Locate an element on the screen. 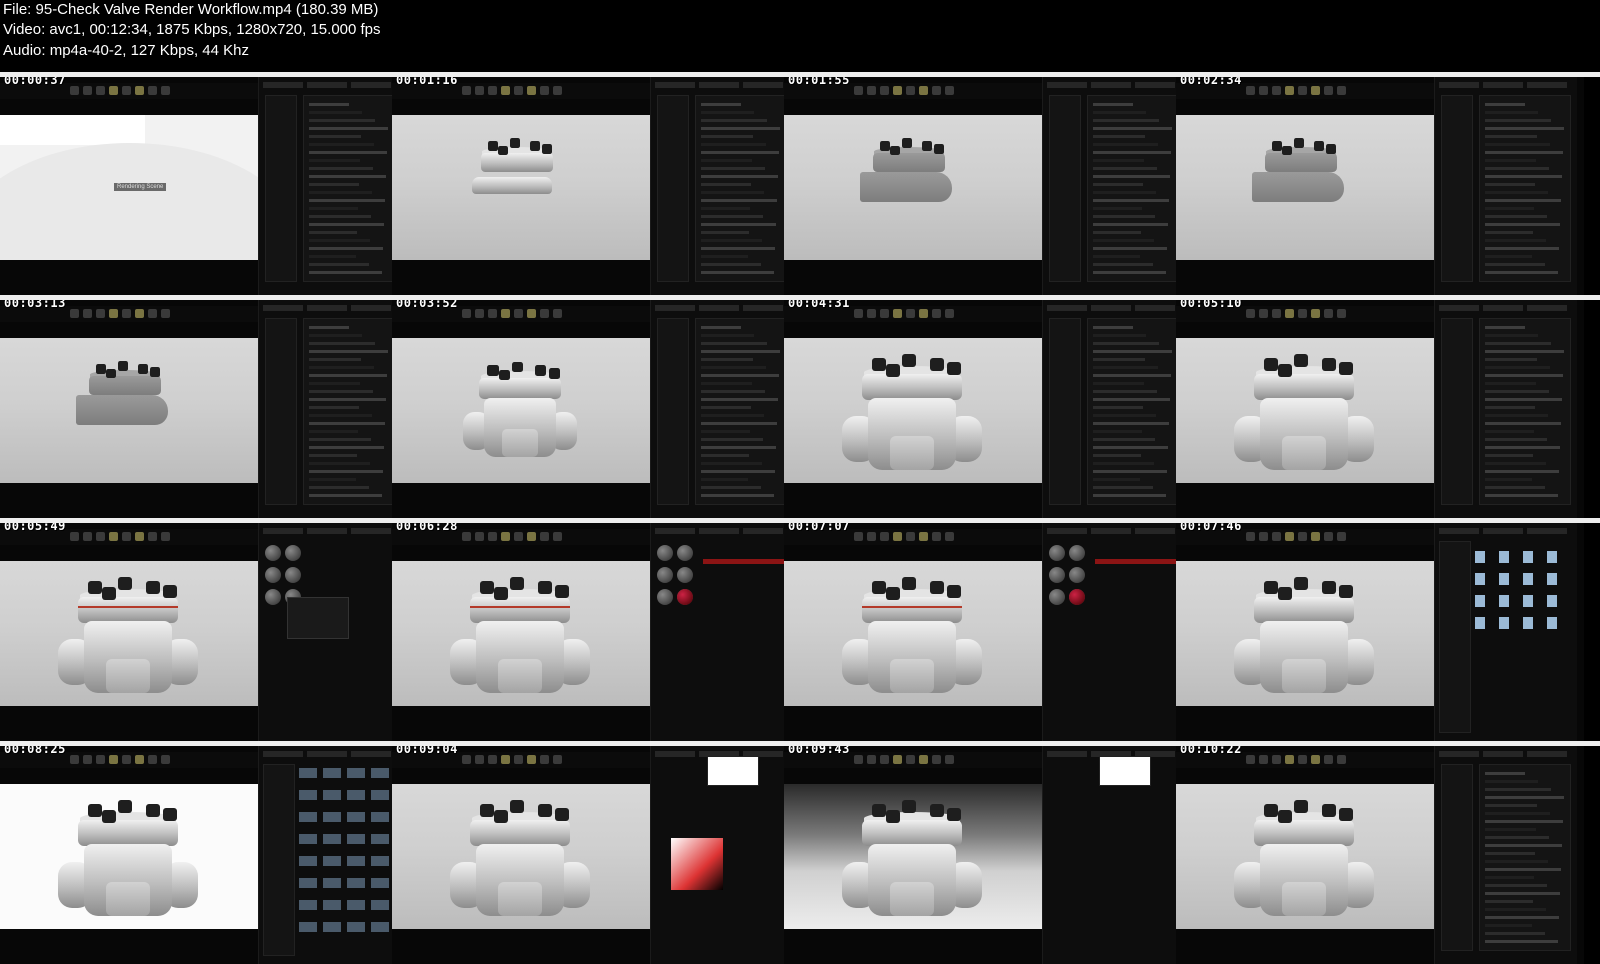 The height and width of the screenshot is (964, 1600). loading-badge: Rendering Scene is located at coordinates (140, 187).